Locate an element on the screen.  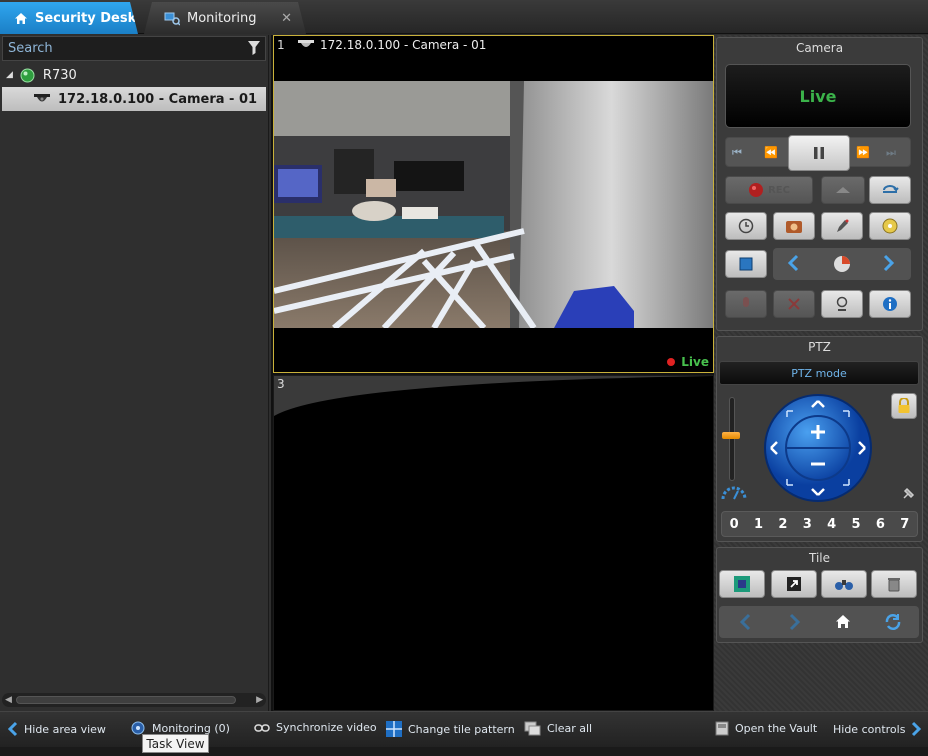
investigate-button is located at coordinates (844, 584).